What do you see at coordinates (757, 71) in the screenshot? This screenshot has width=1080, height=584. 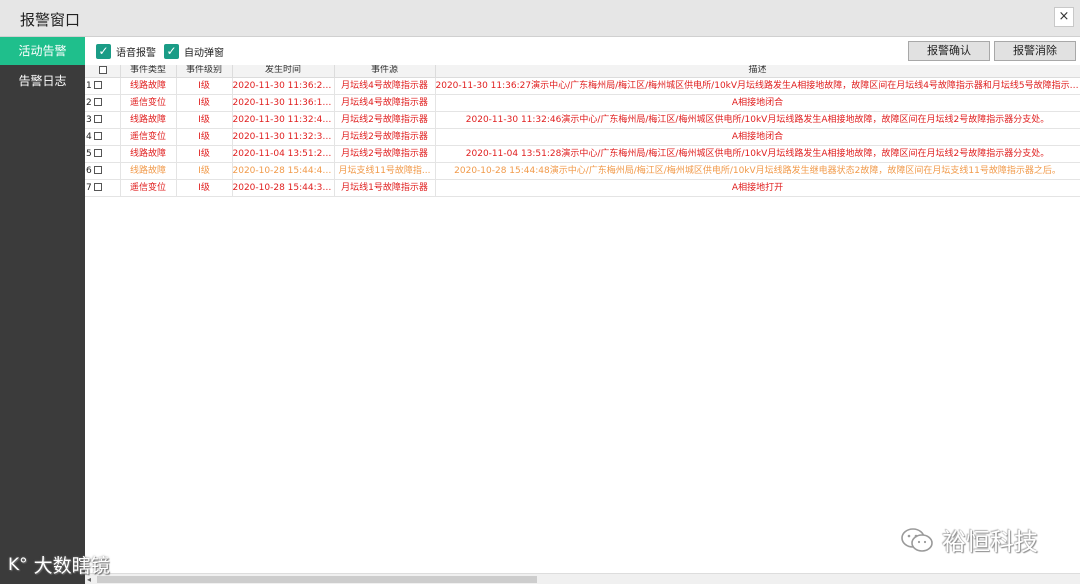 I see `column-header-description: 描述` at bounding box center [757, 71].